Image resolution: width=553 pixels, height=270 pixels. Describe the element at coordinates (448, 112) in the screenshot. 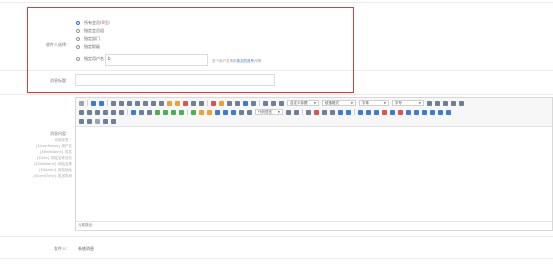

I see `split-cols-icon` at that location.